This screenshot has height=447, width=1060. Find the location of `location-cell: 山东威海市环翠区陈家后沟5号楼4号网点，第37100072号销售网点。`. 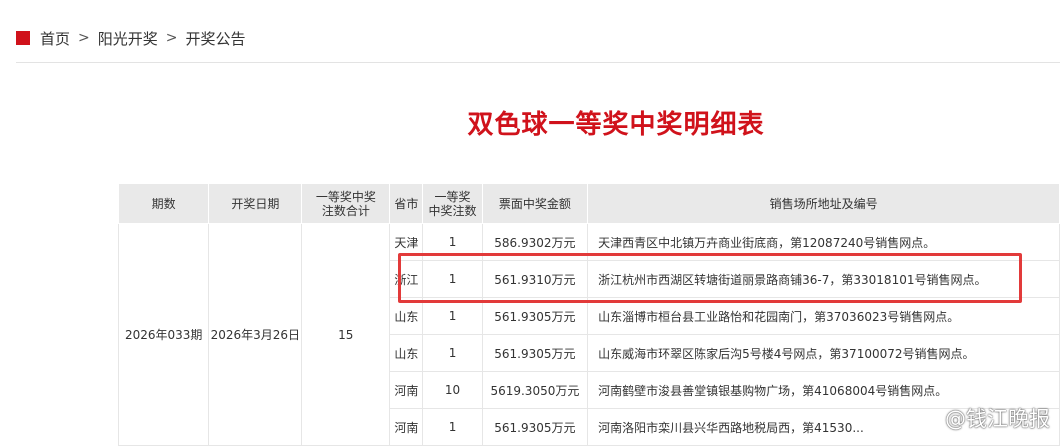

location-cell: 山东威海市环翠区陈家后沟5号楼4号网点，第37100072号销售网点。 is located at coordinates (823, 353).